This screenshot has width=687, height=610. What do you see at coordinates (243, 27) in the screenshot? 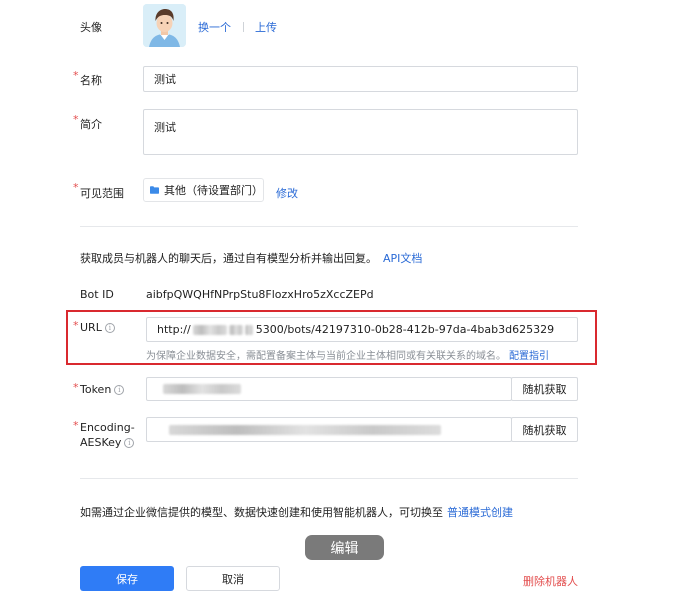
I see `link-divider` at bounding box center [243, 27].